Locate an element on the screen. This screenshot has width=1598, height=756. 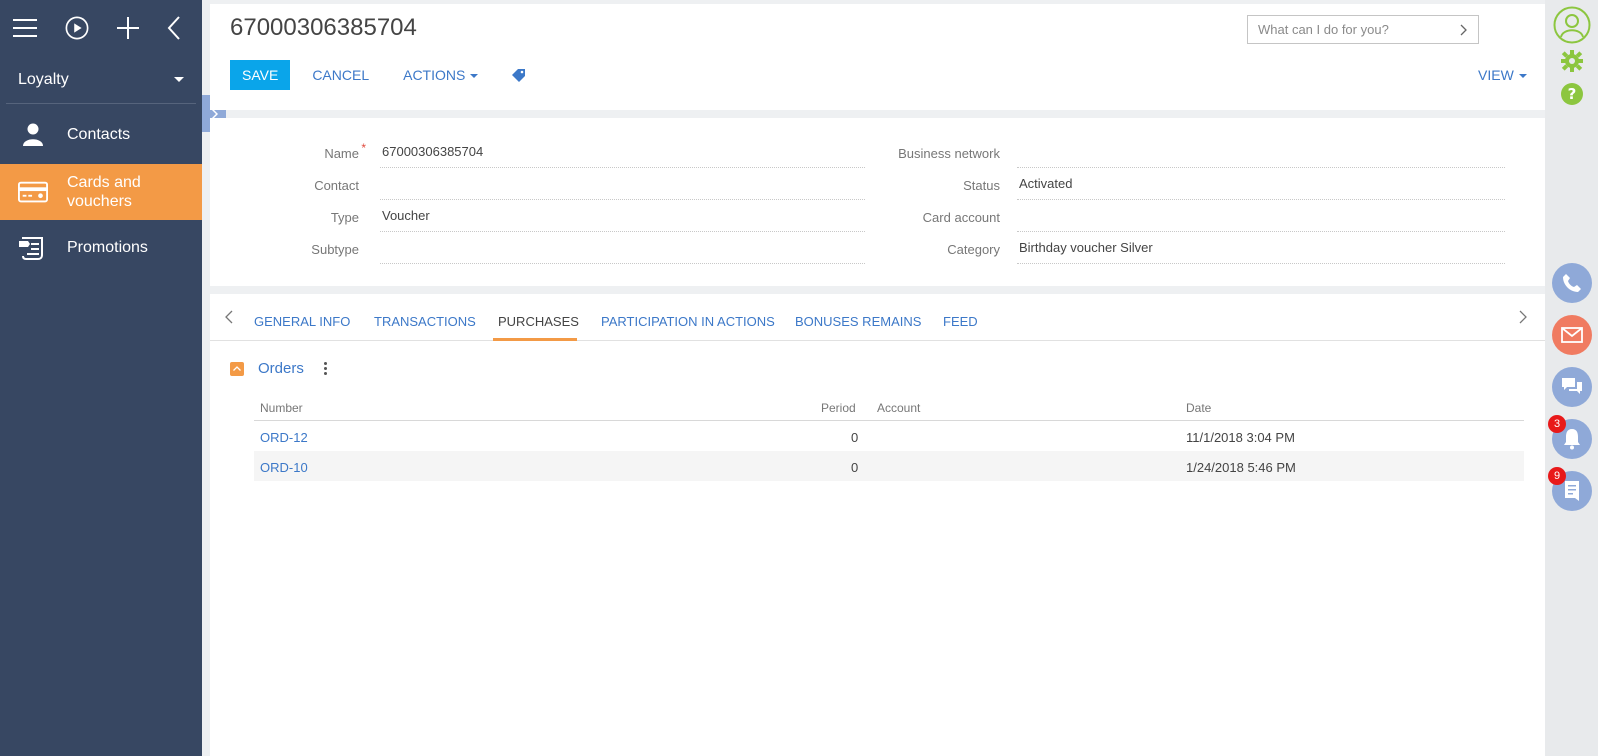
record-toolbar: SAVE CANCEL ACTIONS is located at coordinates (378, 75).